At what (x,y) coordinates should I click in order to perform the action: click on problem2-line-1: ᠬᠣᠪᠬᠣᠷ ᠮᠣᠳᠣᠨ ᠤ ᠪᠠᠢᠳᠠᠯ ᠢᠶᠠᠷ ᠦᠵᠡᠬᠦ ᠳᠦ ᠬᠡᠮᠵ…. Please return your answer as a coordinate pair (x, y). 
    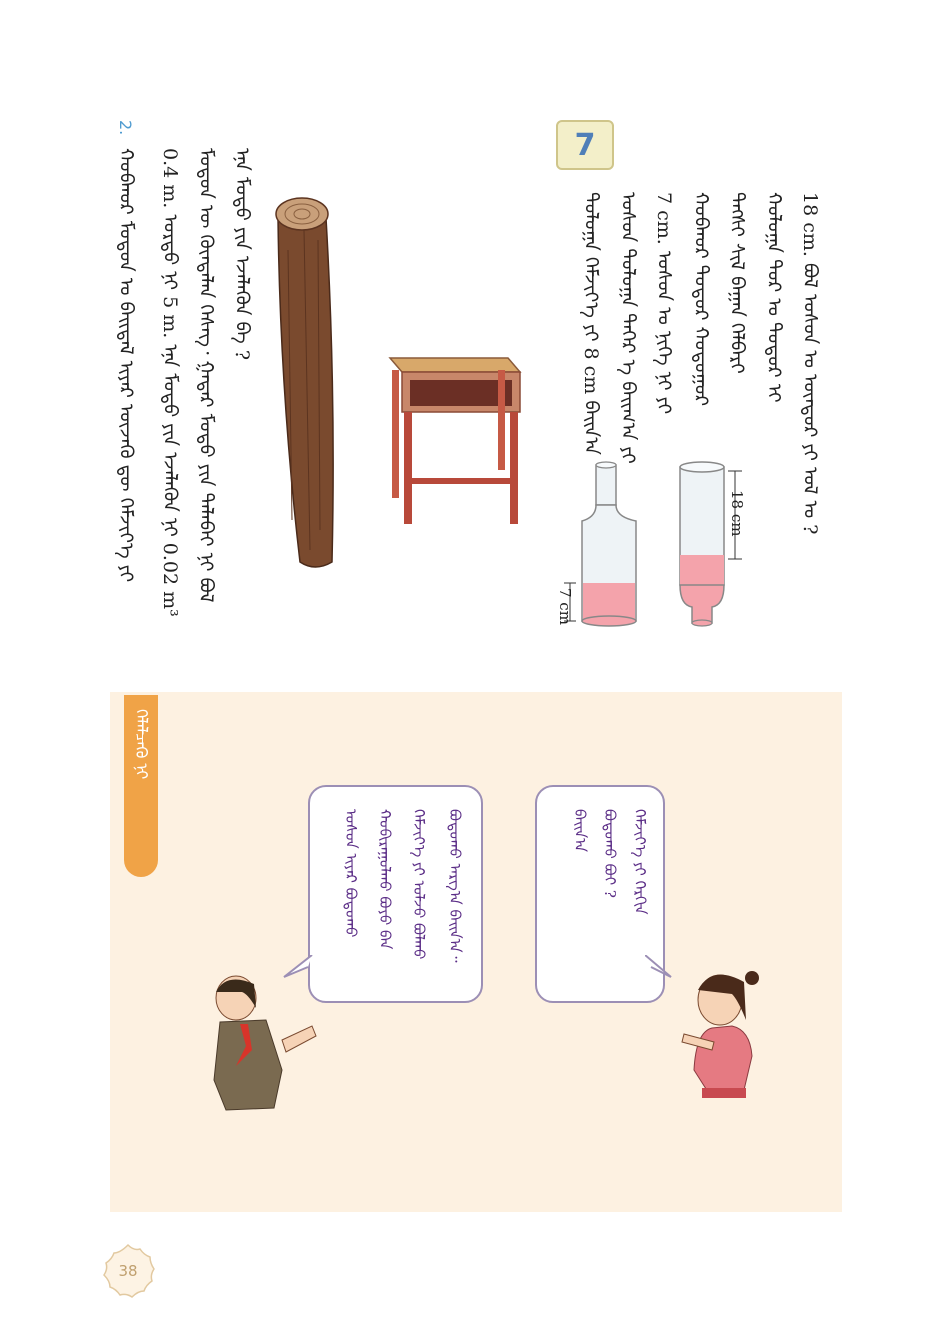
    Looking at the image, I should click on (126, 365).